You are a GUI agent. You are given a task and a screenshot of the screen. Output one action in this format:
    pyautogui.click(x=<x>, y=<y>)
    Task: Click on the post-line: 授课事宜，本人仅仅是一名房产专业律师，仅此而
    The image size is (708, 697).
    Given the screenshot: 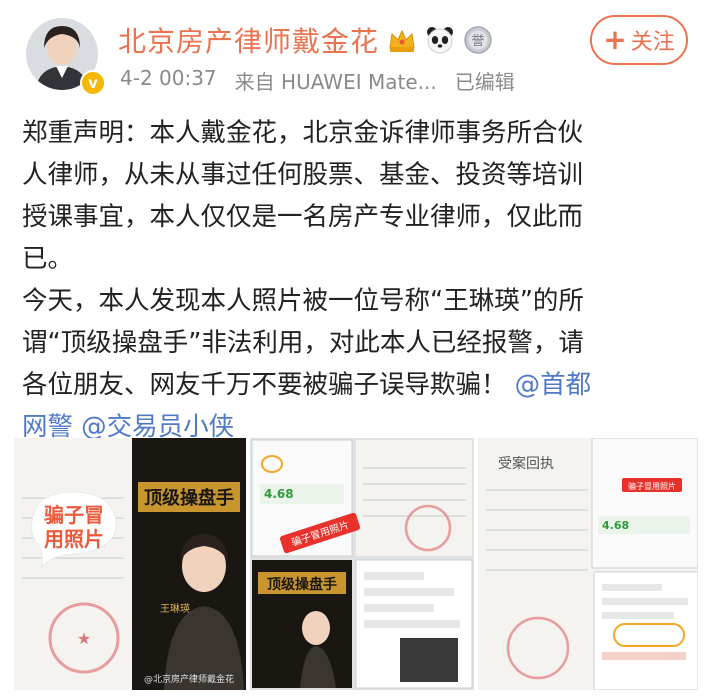 What is the action you would take?
    pyautogui.click(x=303, y=217)
    